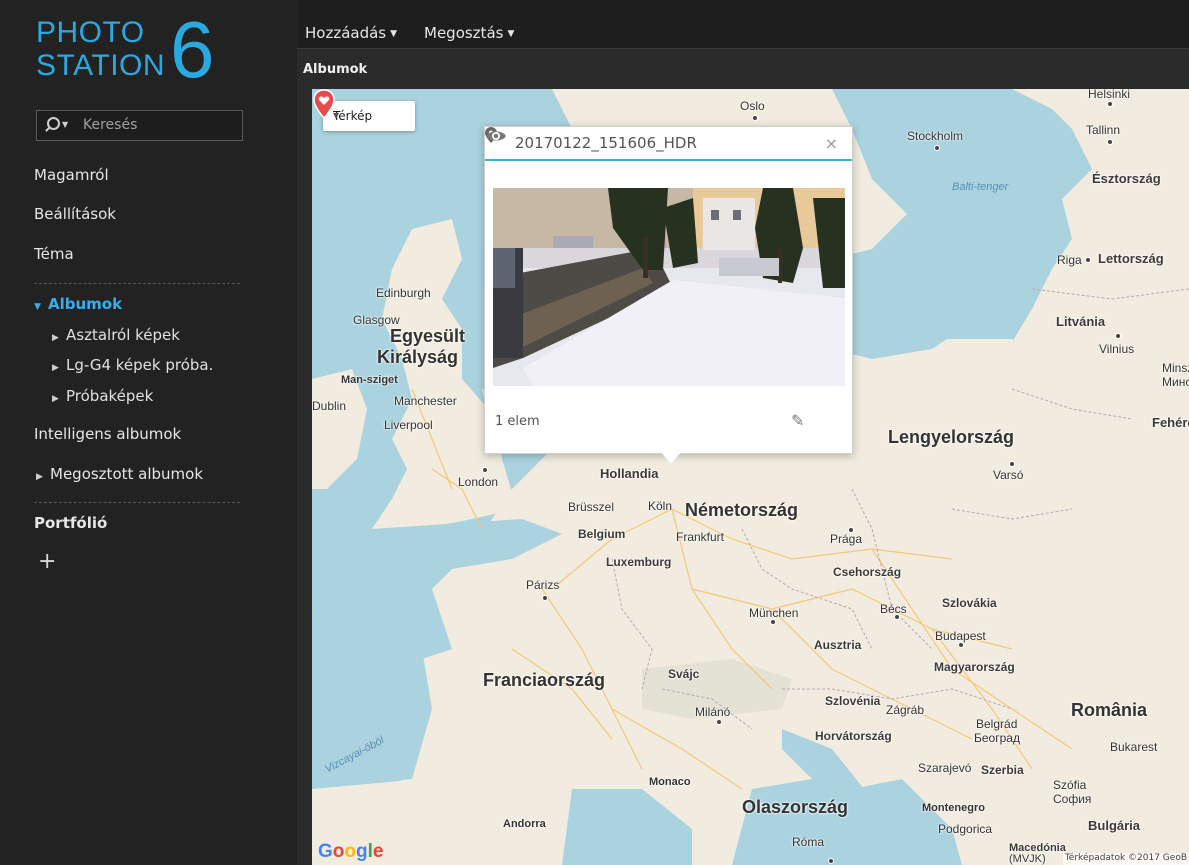  I want to click on map-label-belgium: Belgium, so click(602, 534).